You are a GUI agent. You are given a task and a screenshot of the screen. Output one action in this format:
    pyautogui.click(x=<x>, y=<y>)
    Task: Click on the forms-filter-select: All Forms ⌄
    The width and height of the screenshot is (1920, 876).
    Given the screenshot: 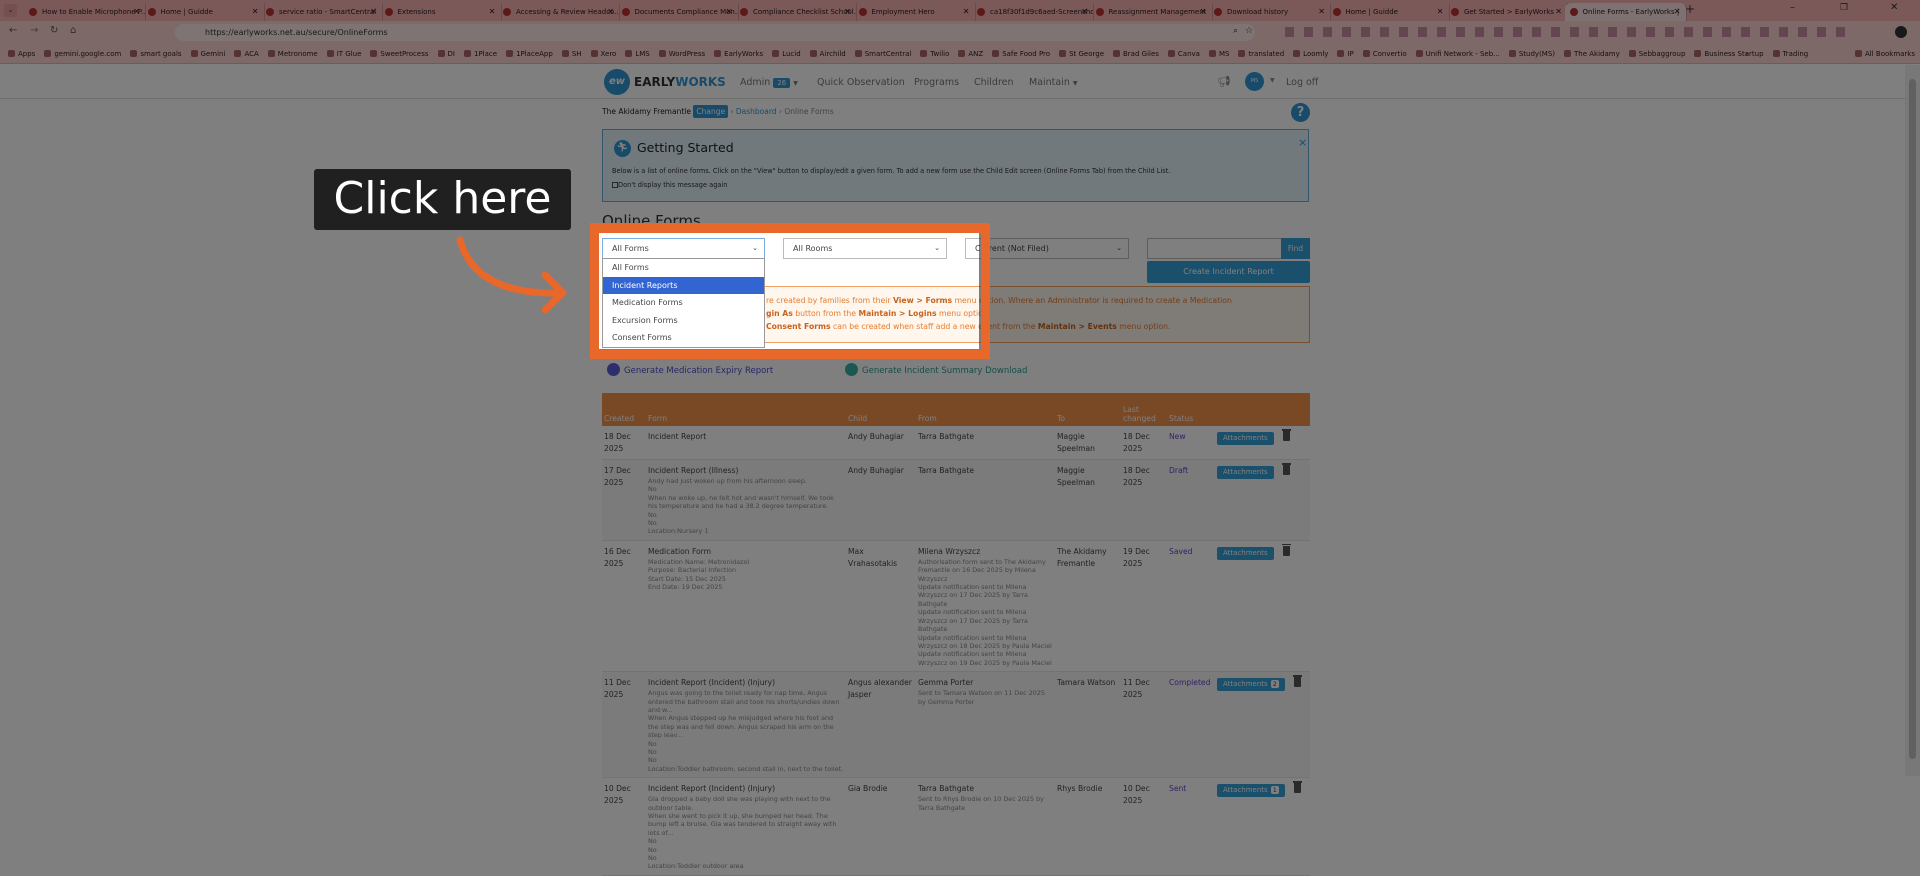 What is the action you would take?
    pyautogui.click(x=683, y=248)
    